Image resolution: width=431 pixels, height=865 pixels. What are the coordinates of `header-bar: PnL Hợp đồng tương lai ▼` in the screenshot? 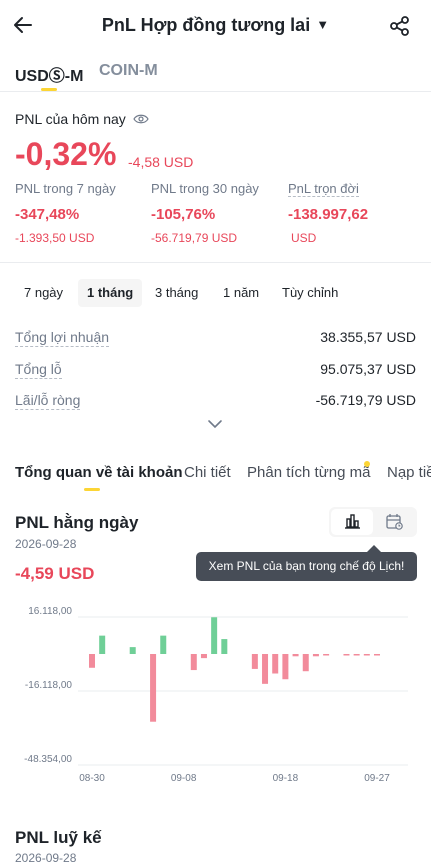 It's located at (215, 26).